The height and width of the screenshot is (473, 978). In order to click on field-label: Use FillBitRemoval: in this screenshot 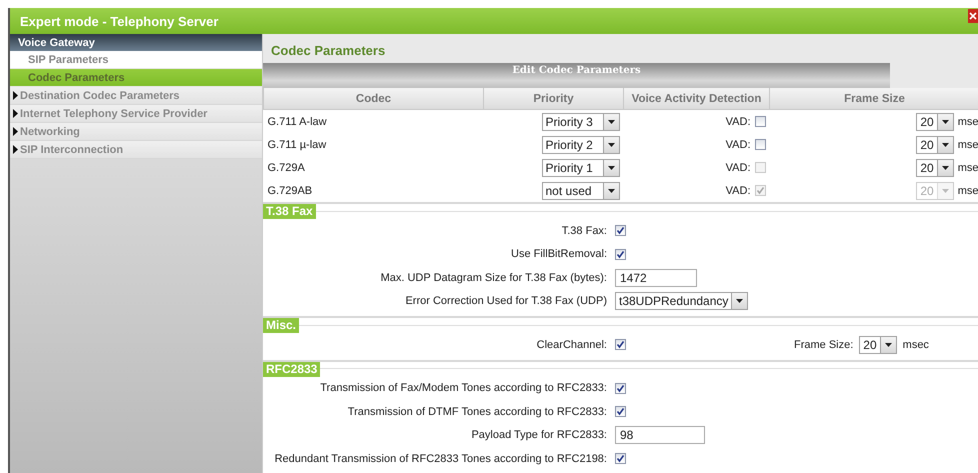, I will do `click(559, 254)`.